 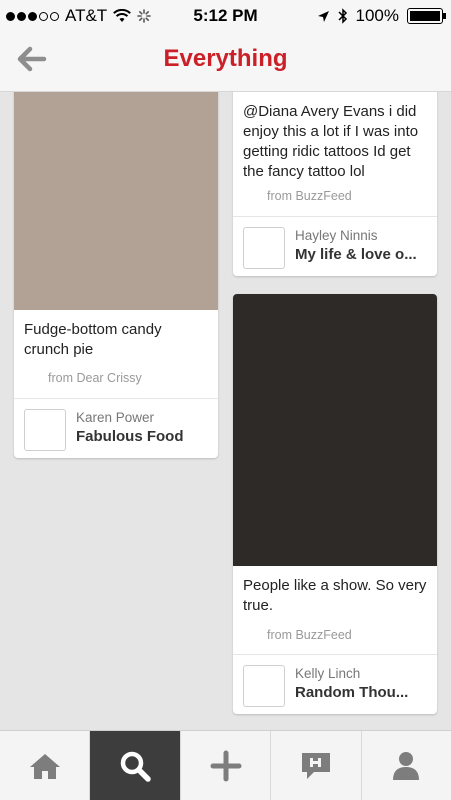 What do you see at coordinates (130, 436) in the screenshot?
I see `board-name: Fabulous Food` at bounding box center [130, 436].